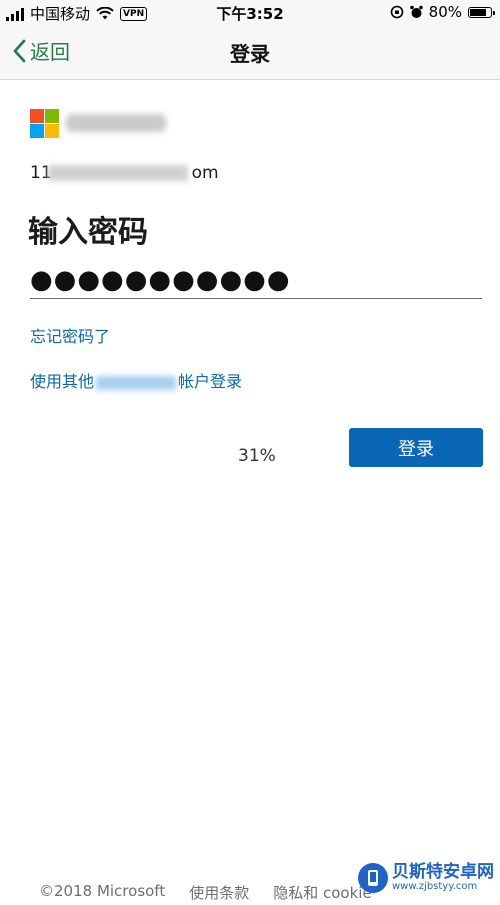 This screenshot has width=500, height=905. I want to click on footer: ©2018 Microsoft 使用条款 隐私和 cookie, so click(205, 892).